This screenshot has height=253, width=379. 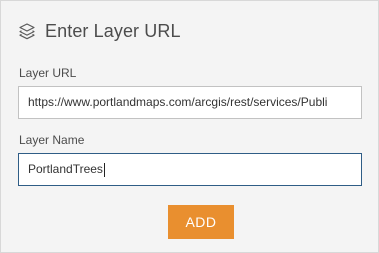 What do you see at coordinates (113, 30) in the screenshot?
I see `panel-title: Enter Layer URL` at bounding box center [113, 30].